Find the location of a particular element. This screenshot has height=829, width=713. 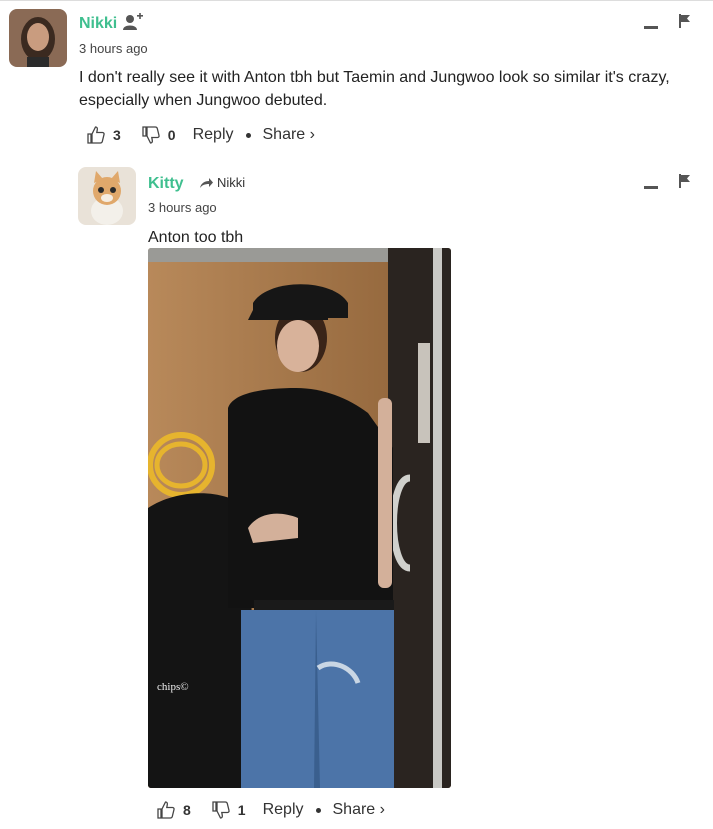

downvote-count: 0 is located at coordinates (171, 135).